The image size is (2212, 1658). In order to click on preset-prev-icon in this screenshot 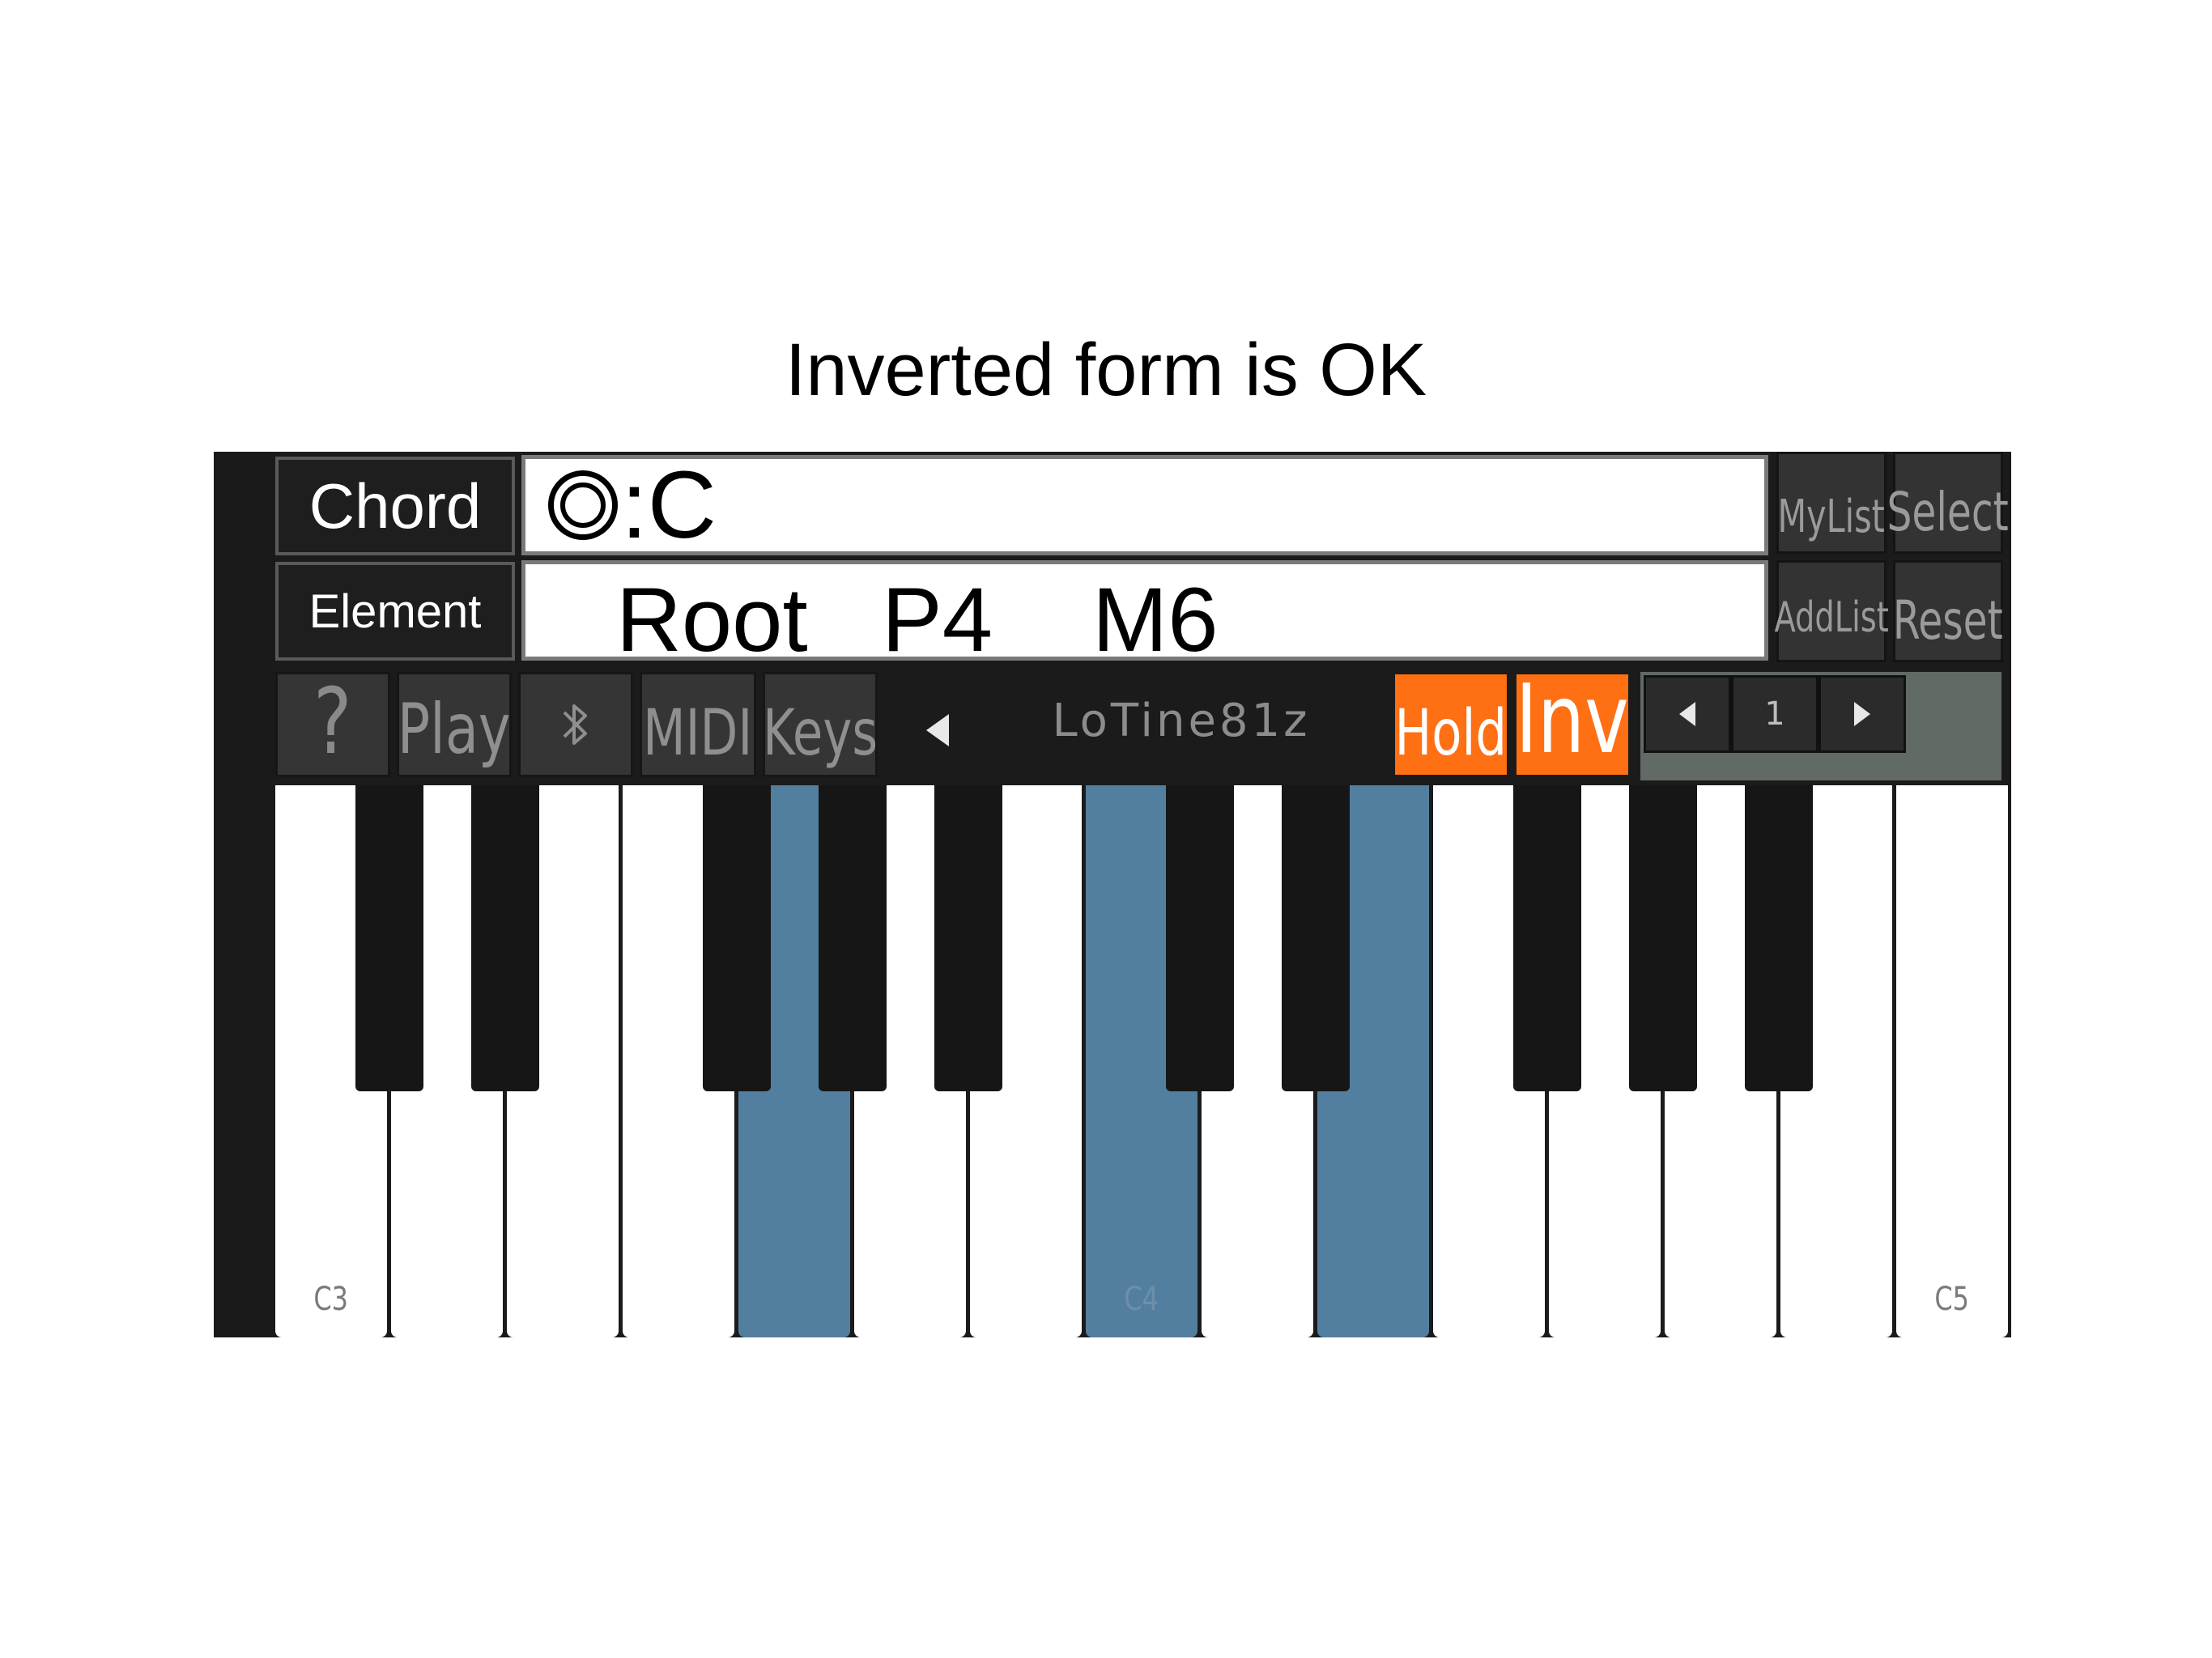, I will do `click(937, 730)`.